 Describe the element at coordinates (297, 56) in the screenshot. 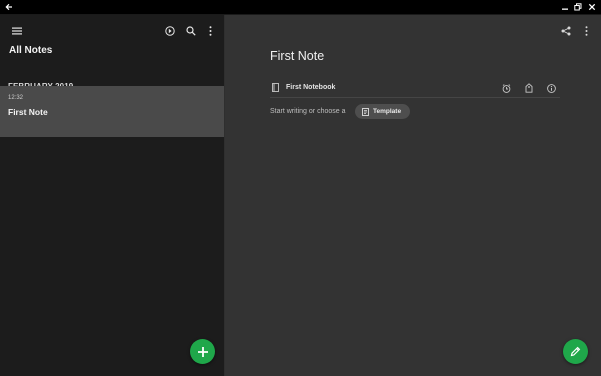

I see `note-title-field: First Note` at that location.